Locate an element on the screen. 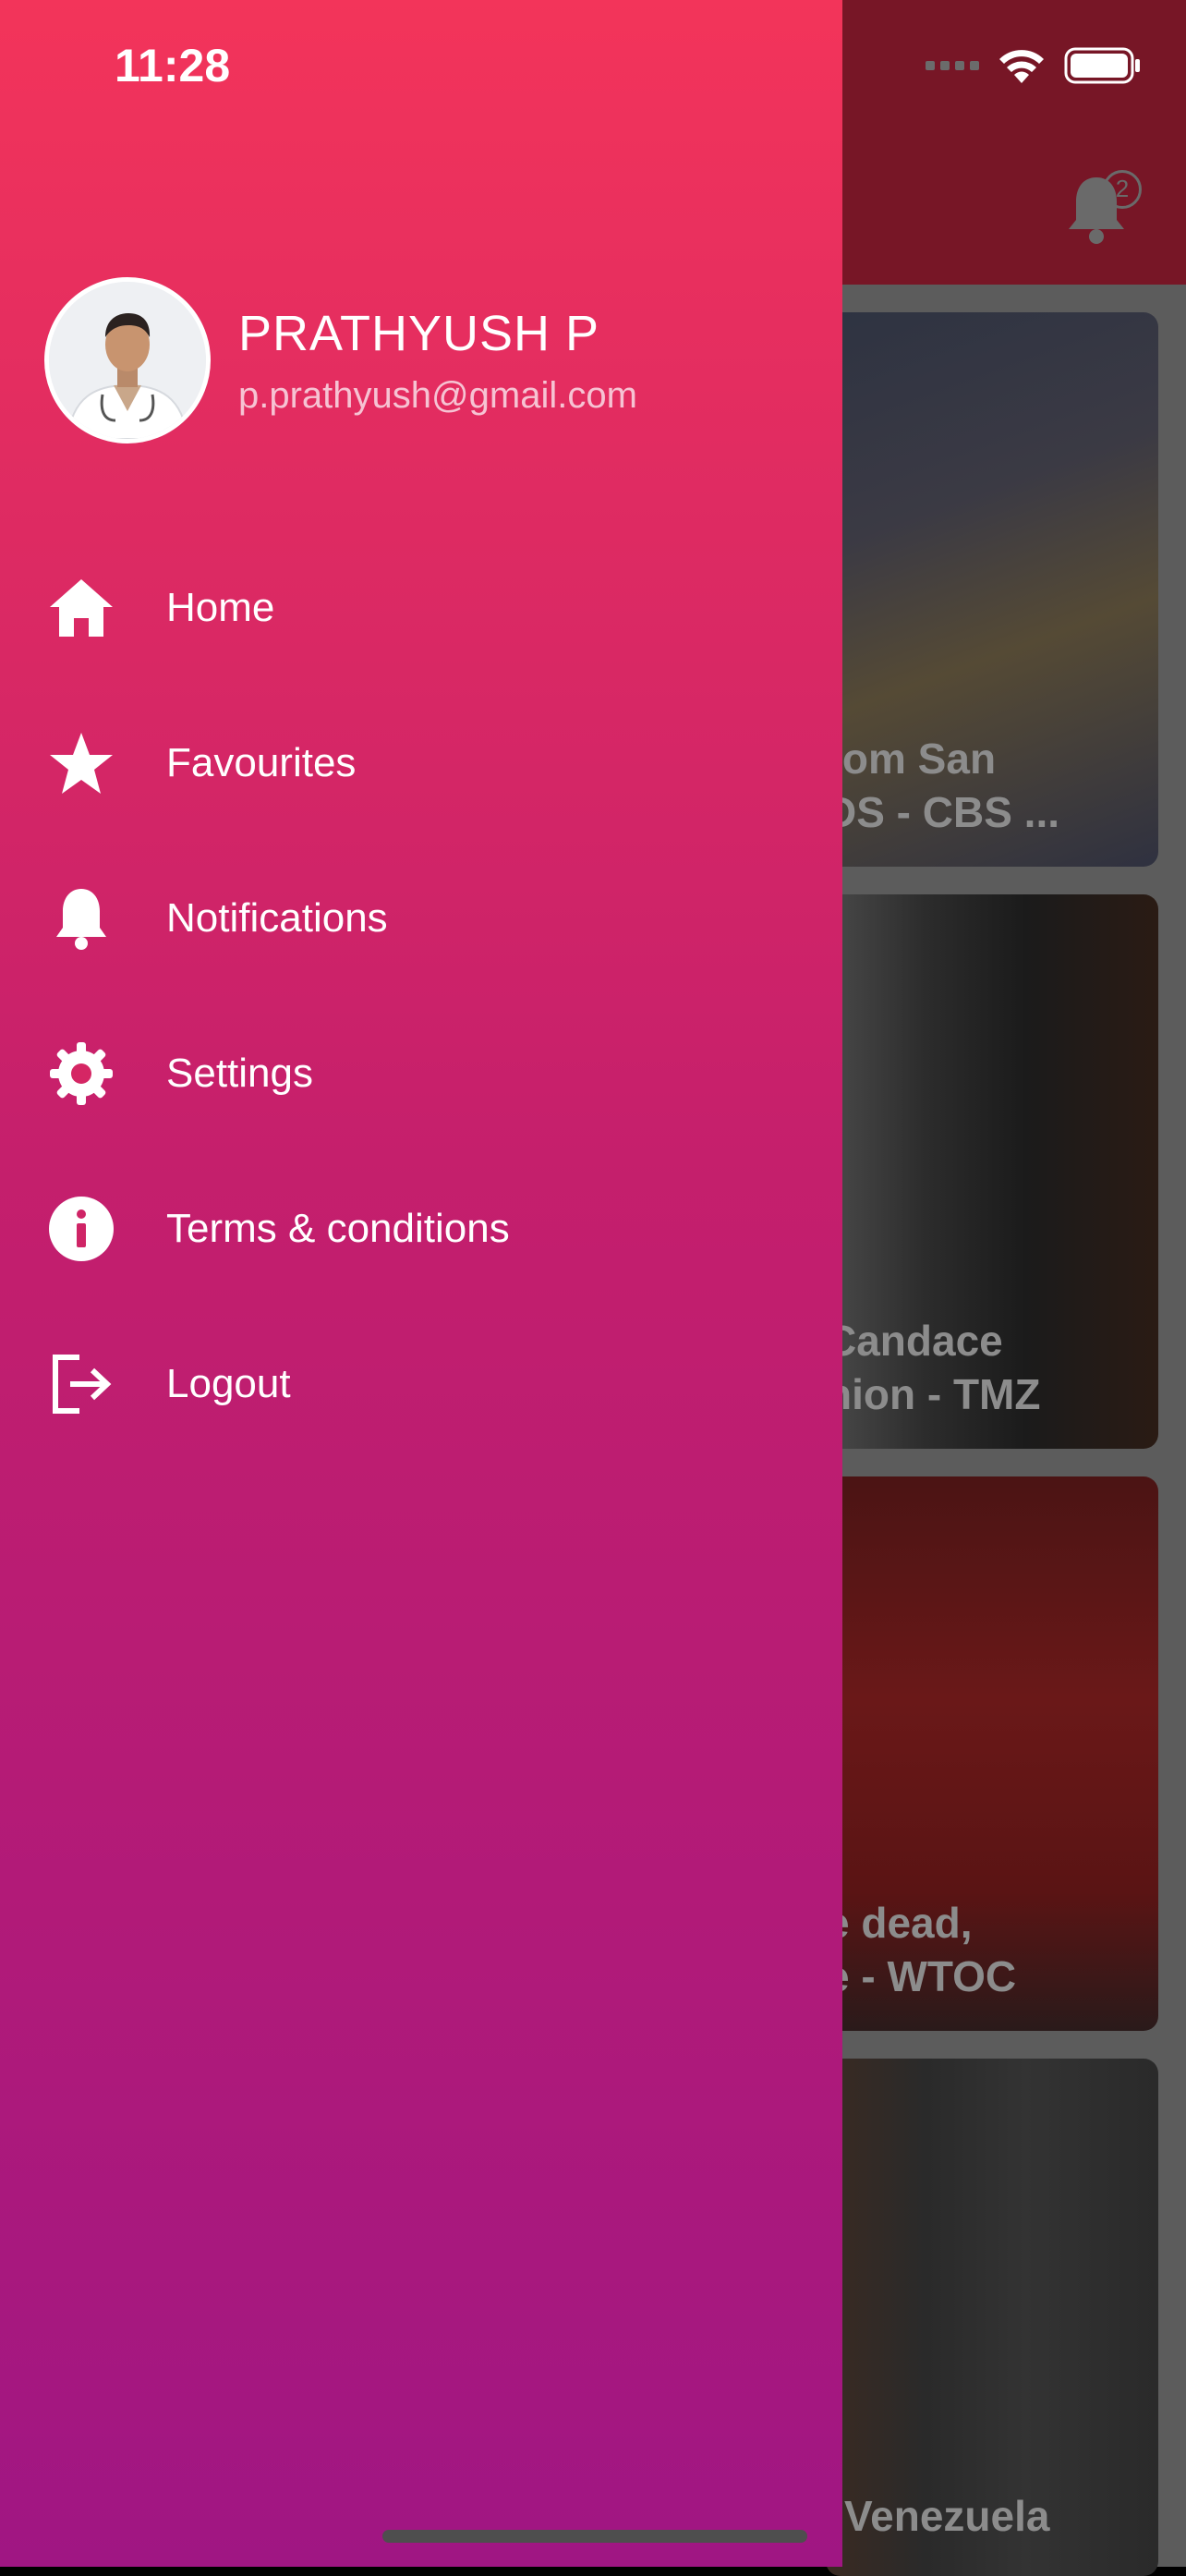  profile-header: PRATHYUSH P p.prathyush@gmail.com is located at coordinates (341, 360).